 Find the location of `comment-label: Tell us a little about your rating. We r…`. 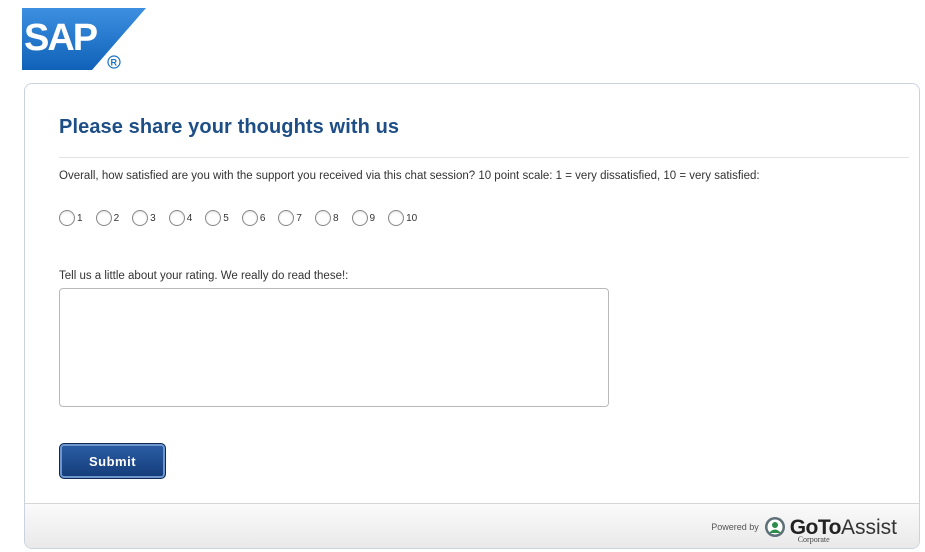

comment-label: Tell us a little about your rating. We r… is located at coordinates (204, 276).